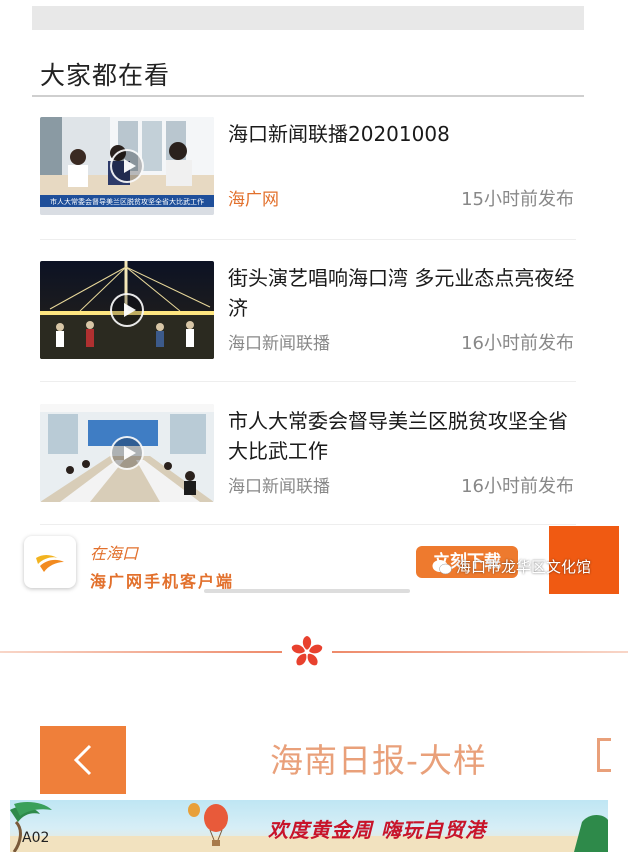  I want to click on newspaper-title: 海南日报-大样, so click(378, 760).